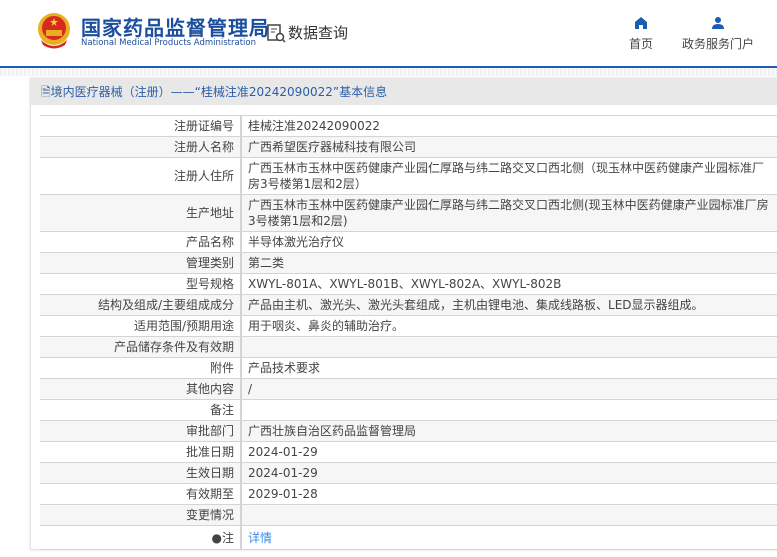 The image size is (777, 557). What do you see at coordinates (141, 347) in the screenshot?
I see `row-label: 产品储存条件及有效期` at bounding box center [141, 347].